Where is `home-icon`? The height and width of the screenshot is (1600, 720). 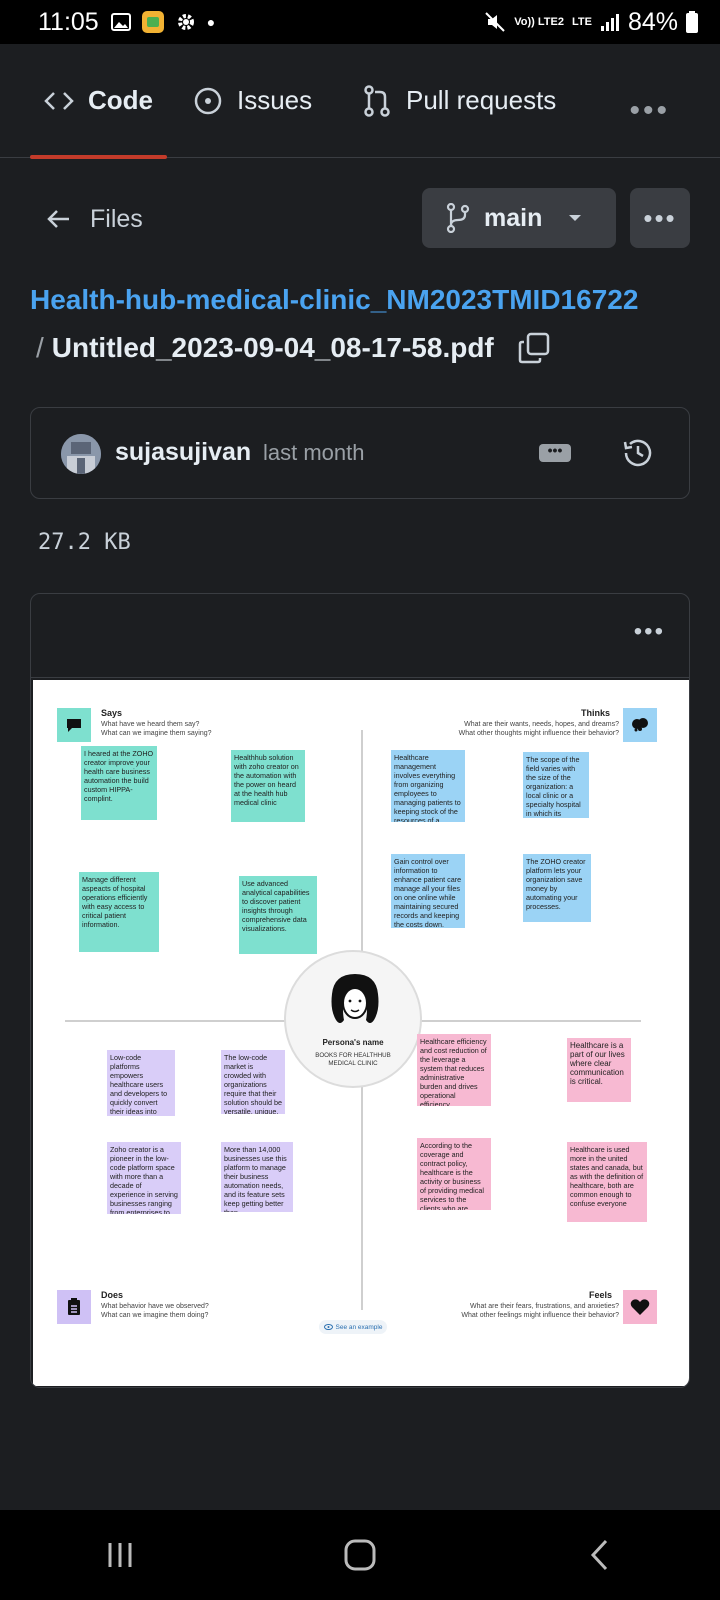
home-icon is located at coordinates (360, 1555).